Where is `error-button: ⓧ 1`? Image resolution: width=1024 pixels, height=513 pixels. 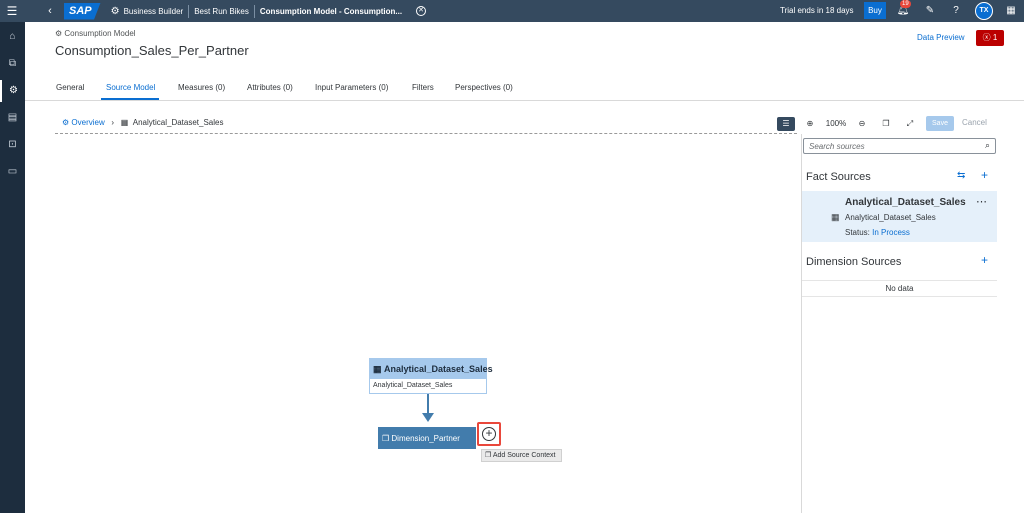 error-button: ⓧ 1 is located at coordinates (990, 38).